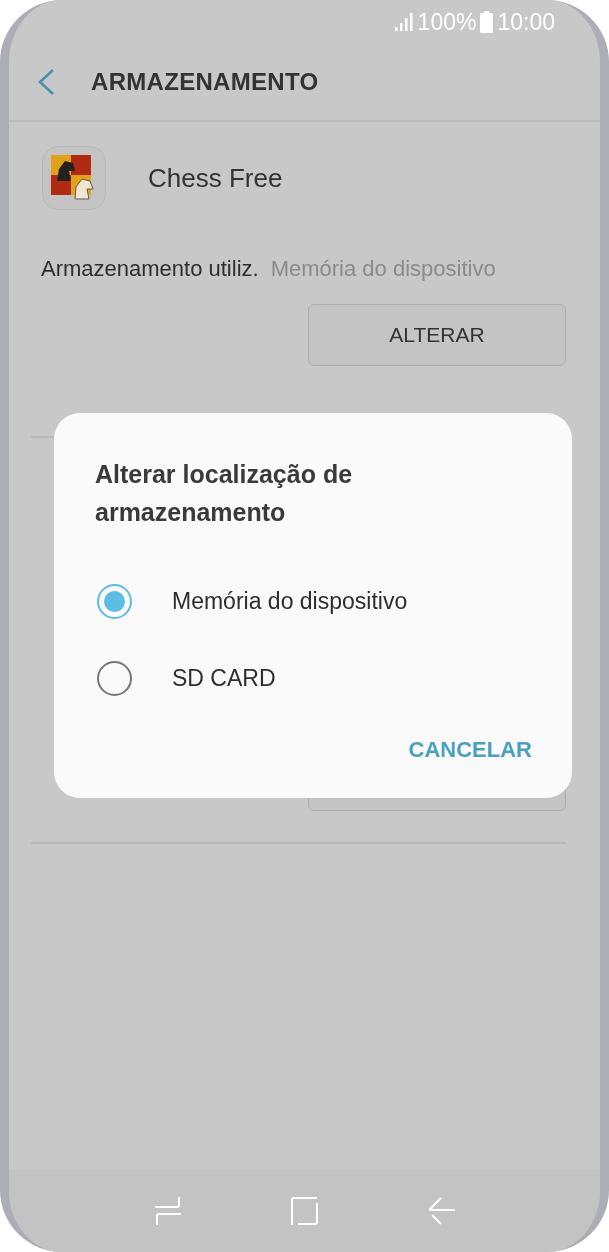 This screenshot has width=609, height=1252. What do you see at coordinates (205, 82) in the screenshot?
I see `page-title: ARMAZENAMENTO` at bounding box center [205, 82].